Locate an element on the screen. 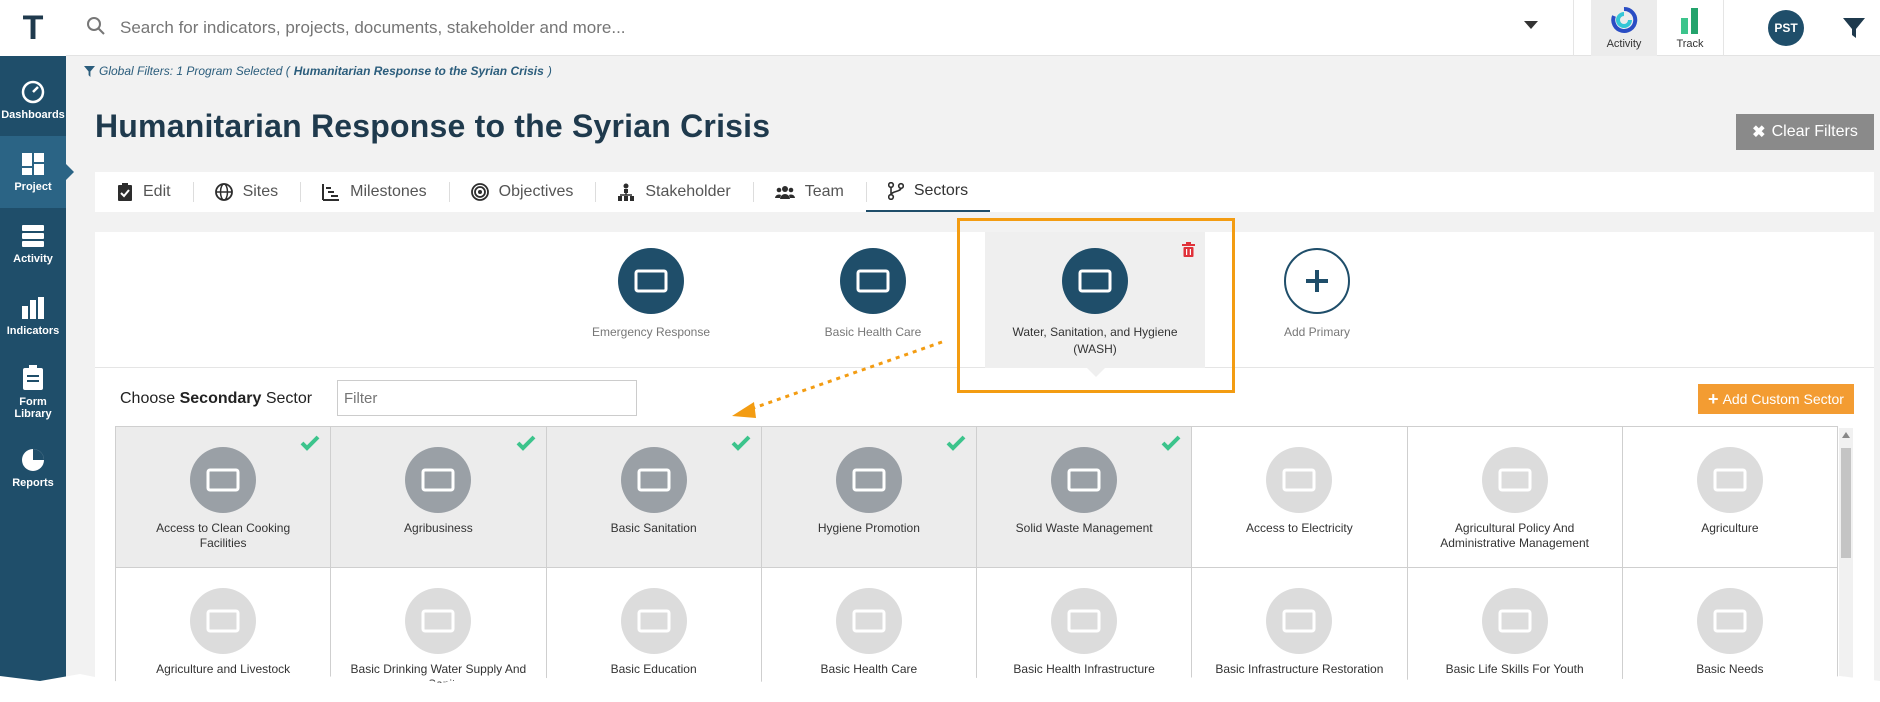 Image resolution: width=1880 pixels, height=702 pixels. clipboard-icon is located at coordinates (125, 192).